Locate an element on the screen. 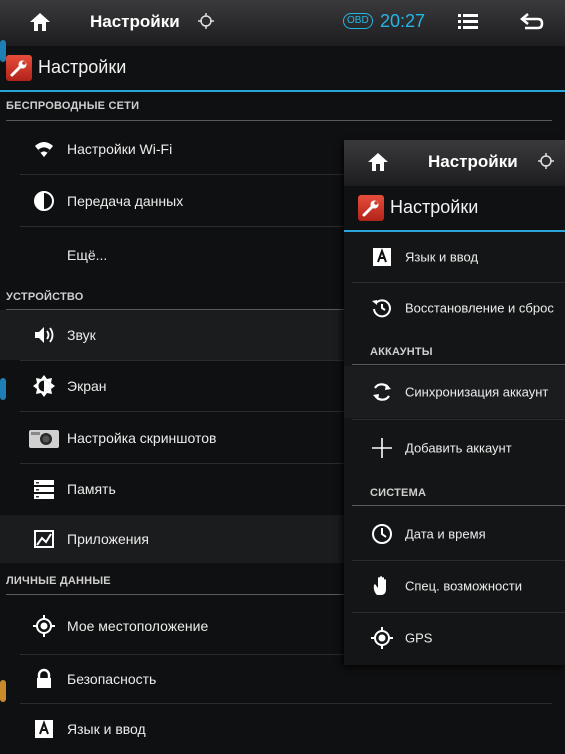 The width and height of the screenshot is (565, 754). brightness-icon is located at coordinates (44, 386).